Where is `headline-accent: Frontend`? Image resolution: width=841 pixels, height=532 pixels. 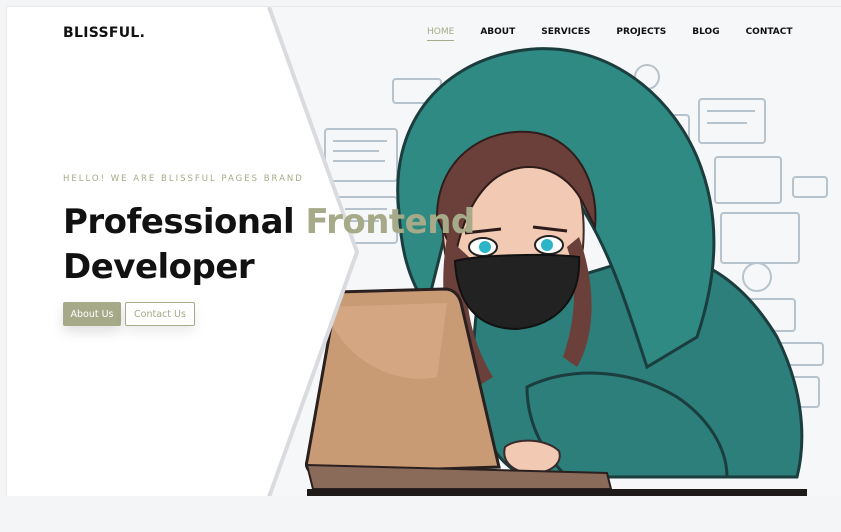
headline-accent: Frontend is located at coordinates (390, 222).